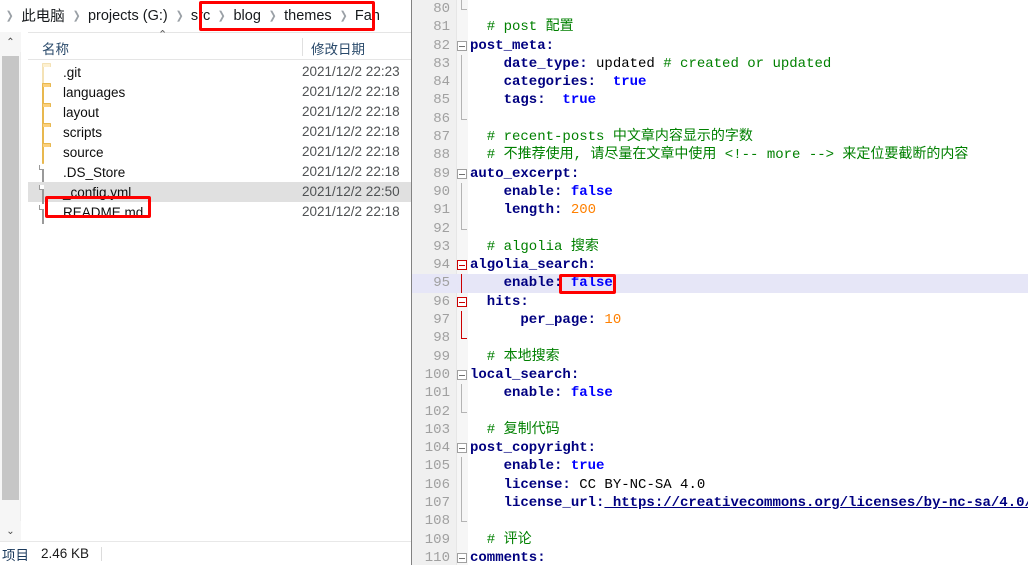 The height and width of the screenshot is (565, 1028). Describe the element at coordinates (720, 448) in the screenshot. I see `code-line-104: 104 post_copyright:` at that location.